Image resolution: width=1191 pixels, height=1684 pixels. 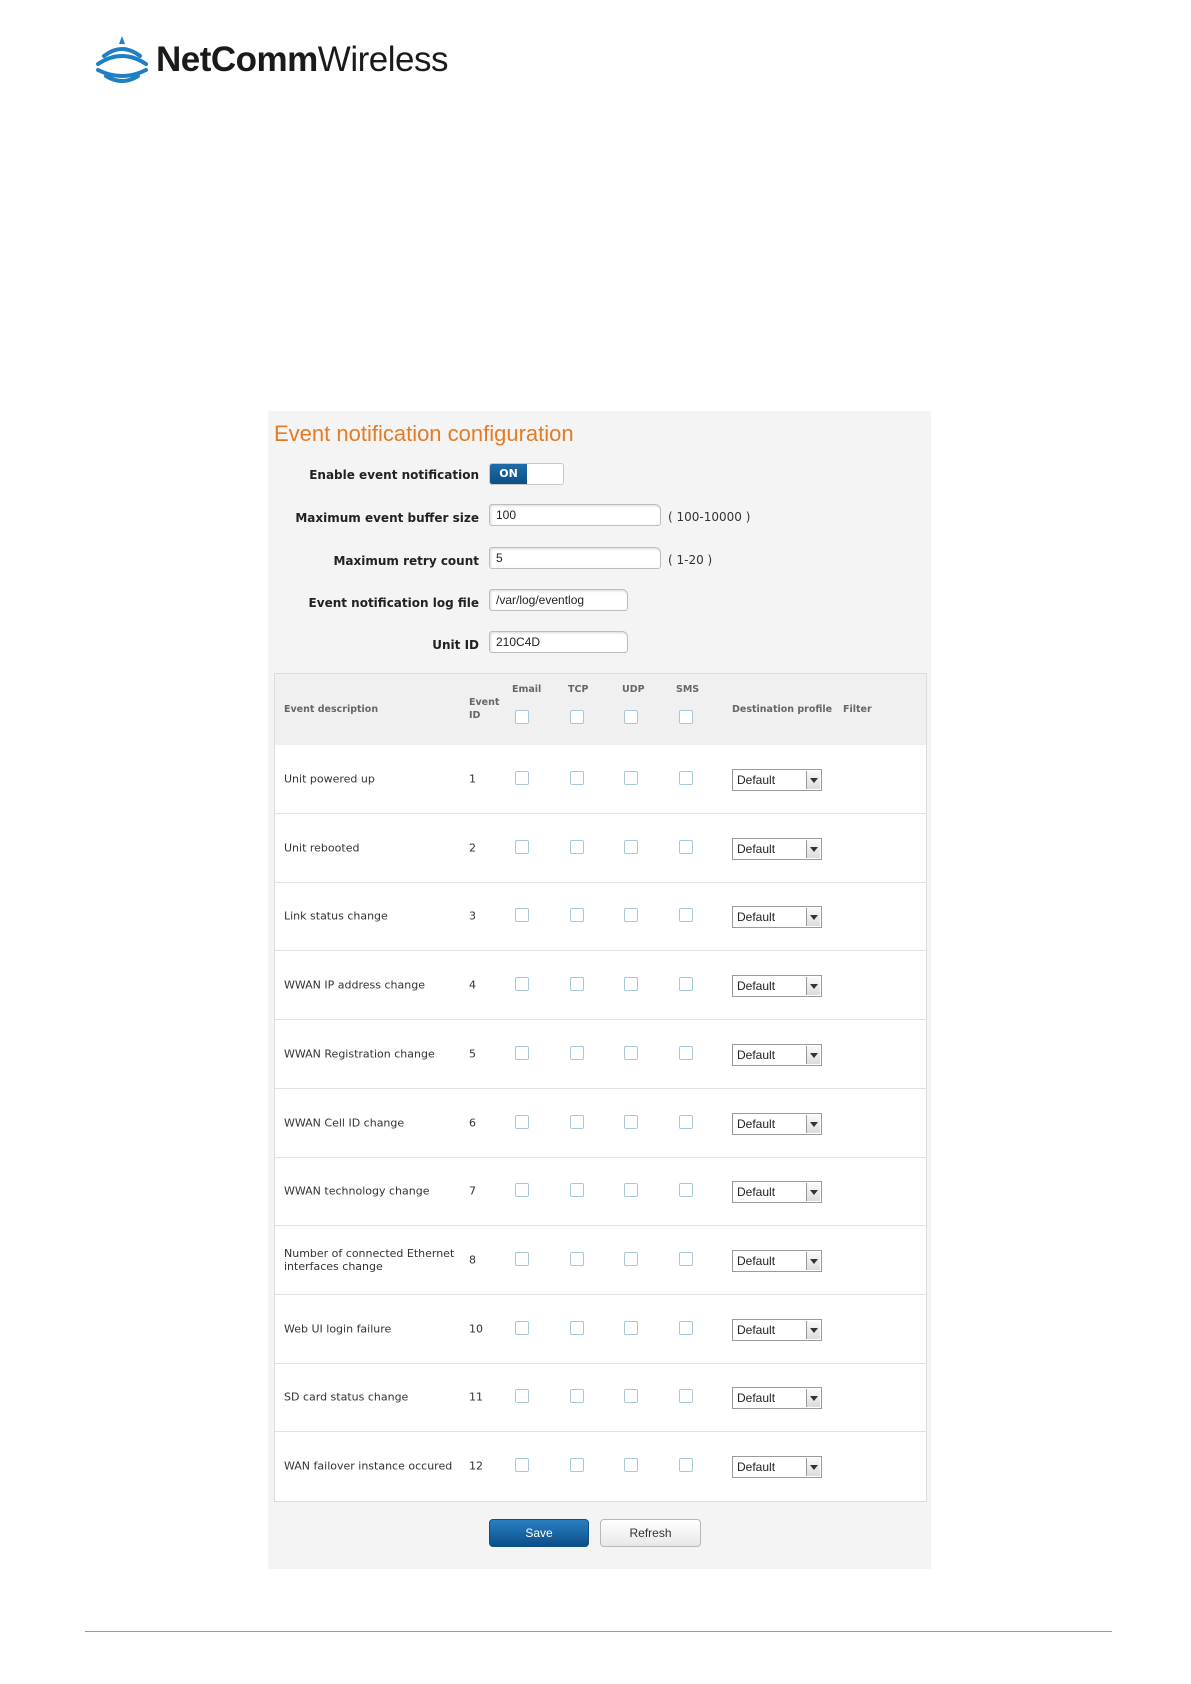 What do you see at coordinates (122, 59) in the screenshot?
I see `wireless-signal-icon` at bounding box center [122, 59].